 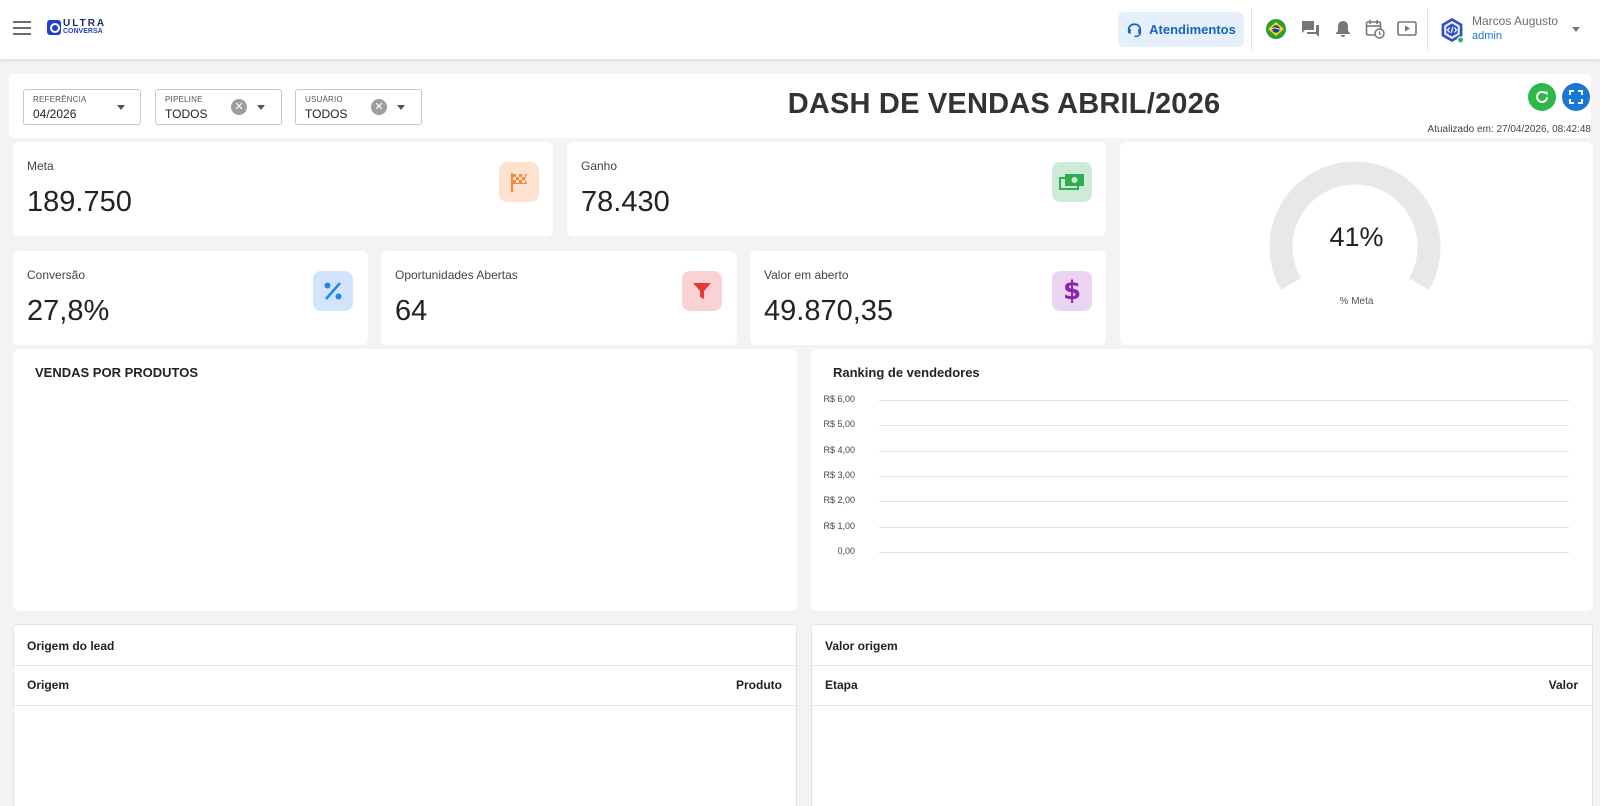 What do you see at coordinates (519, 182) in the screenshot?
I see `checkered-flag-icon` at bounding box center [519, 182].